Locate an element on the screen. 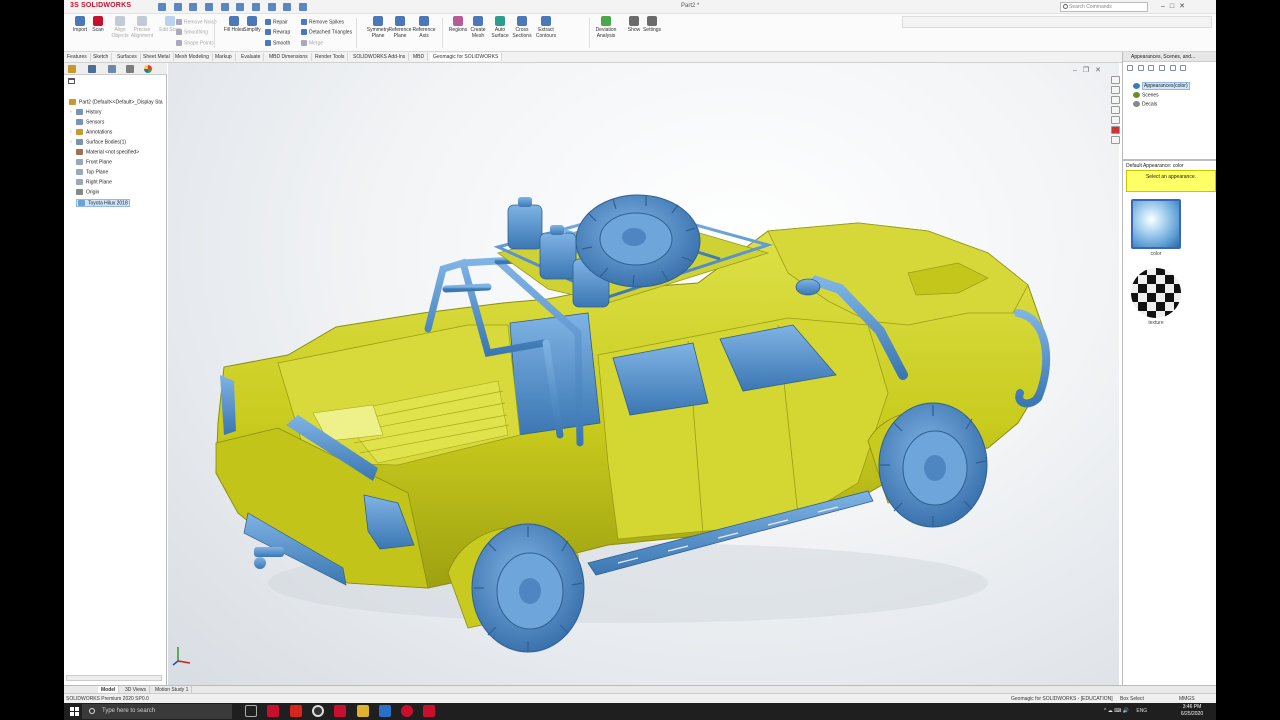 The width and height of the screenshot is (1280, 720). file-explorer-icon is located at coordinates (1115, 100).